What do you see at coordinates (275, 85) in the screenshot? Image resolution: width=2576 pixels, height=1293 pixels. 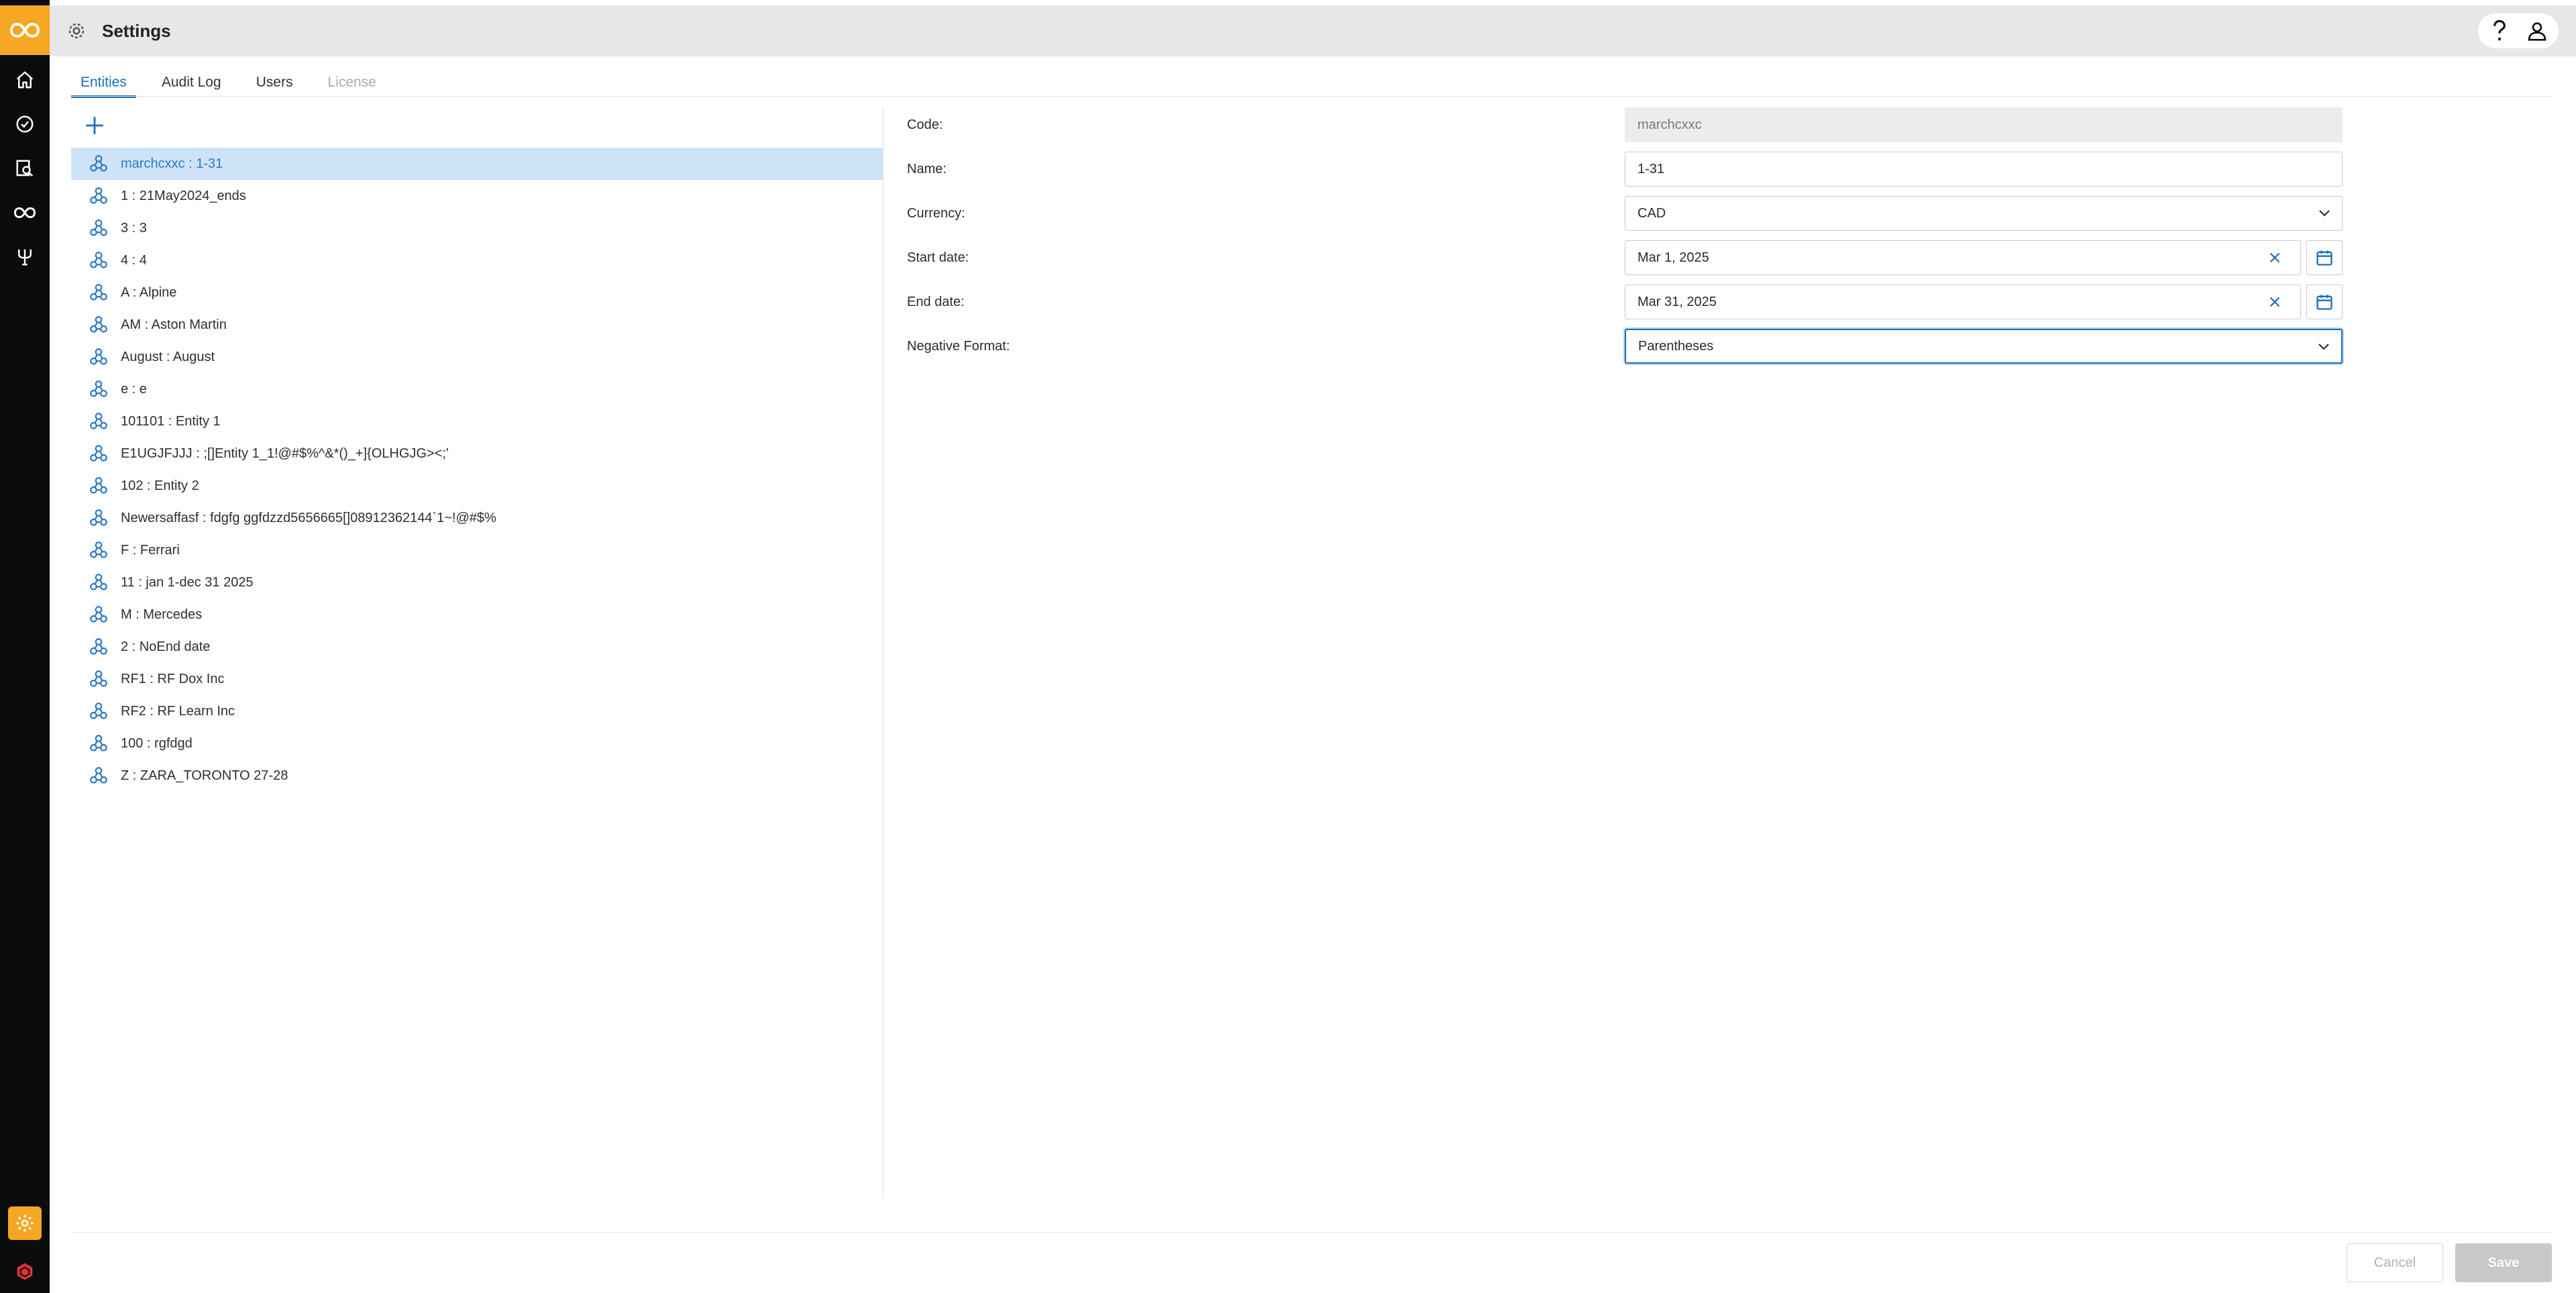 I see `tab-users: Users` at bounding box center [275, 85].